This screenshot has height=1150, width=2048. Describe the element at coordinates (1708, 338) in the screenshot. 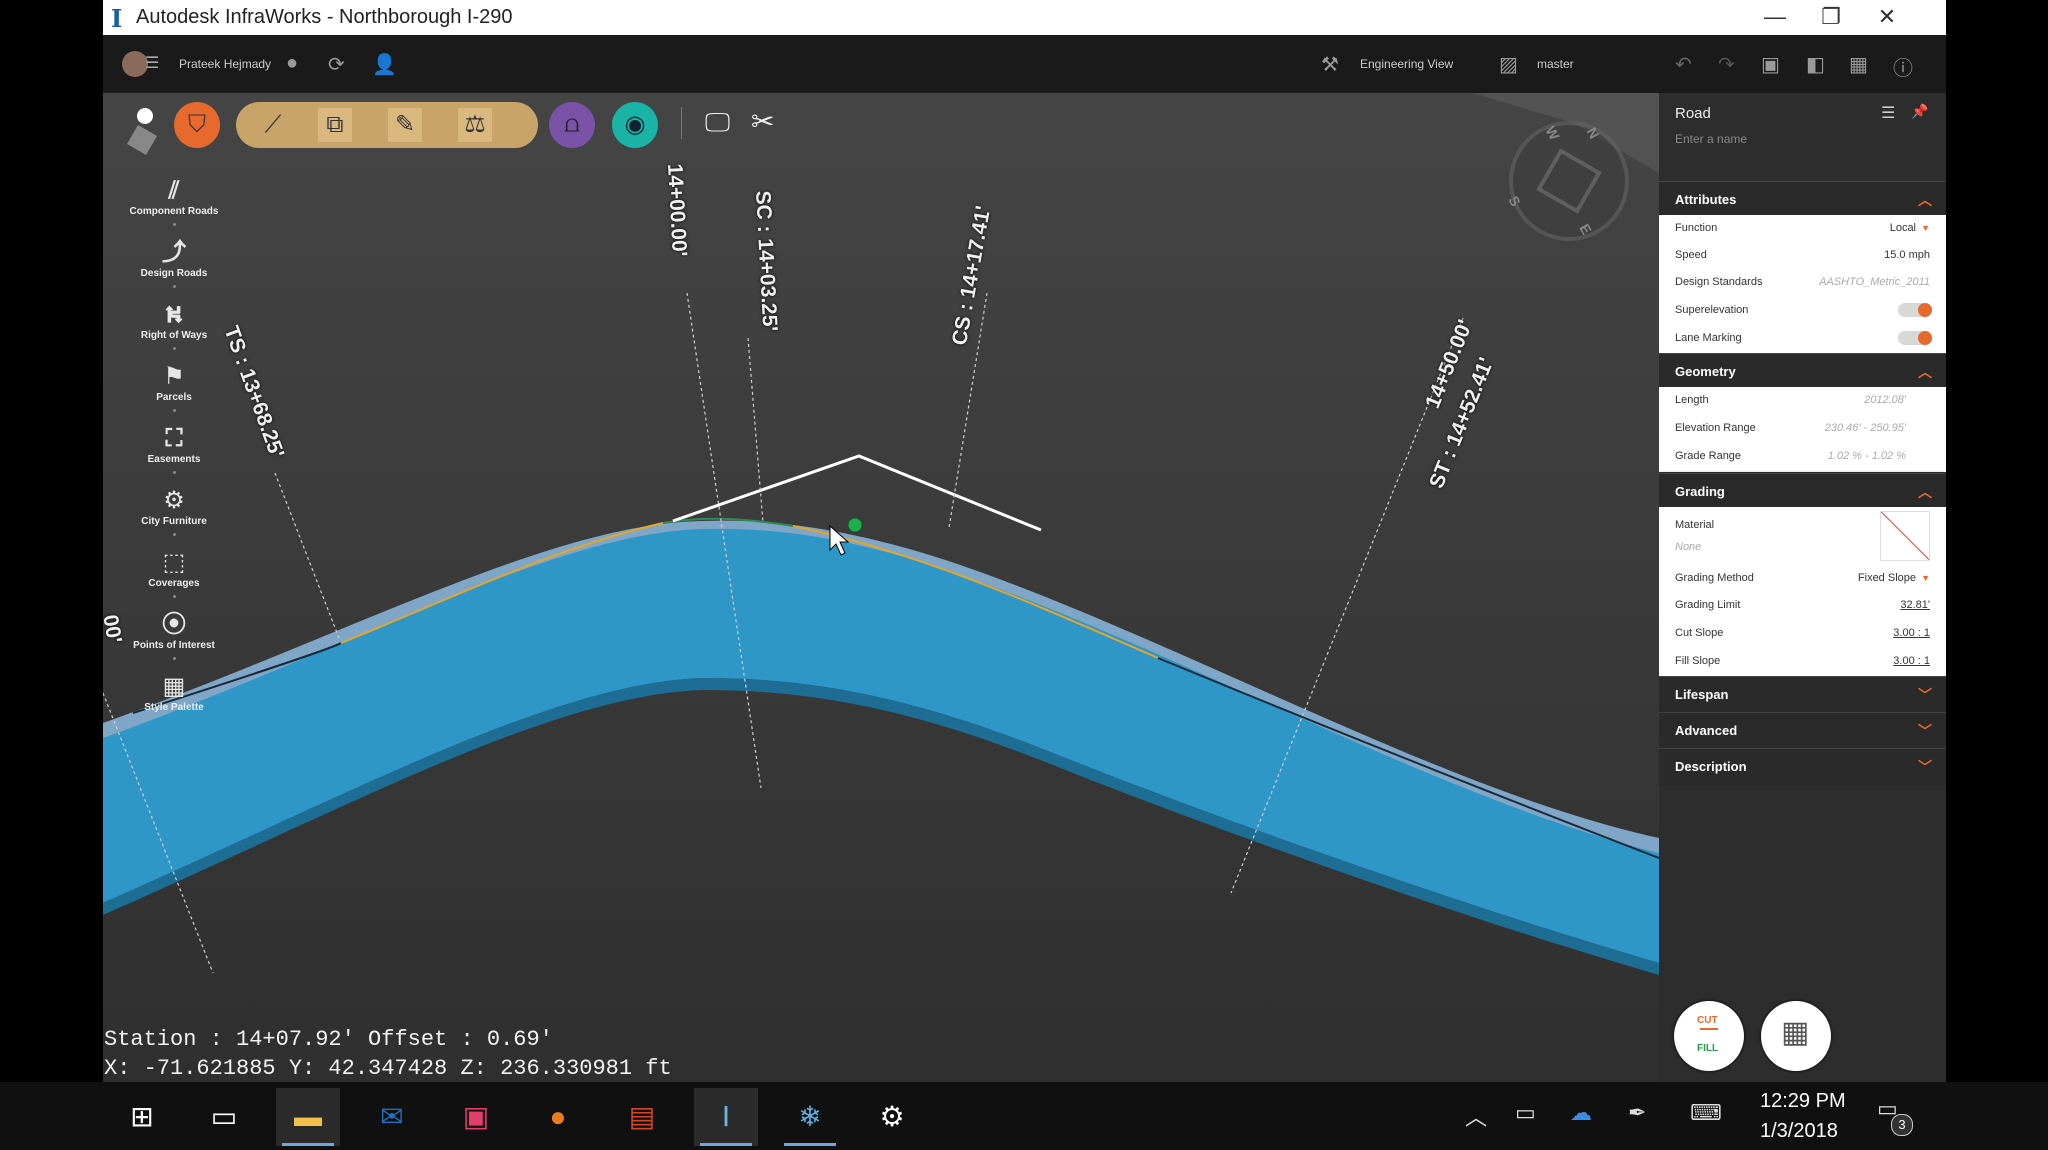

I see `lane-marking-label: Lane Marking` at that location.